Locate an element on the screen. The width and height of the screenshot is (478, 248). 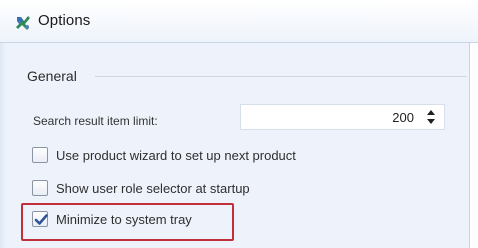
search-limit-value: 200 is located at coordinates (403, 117).